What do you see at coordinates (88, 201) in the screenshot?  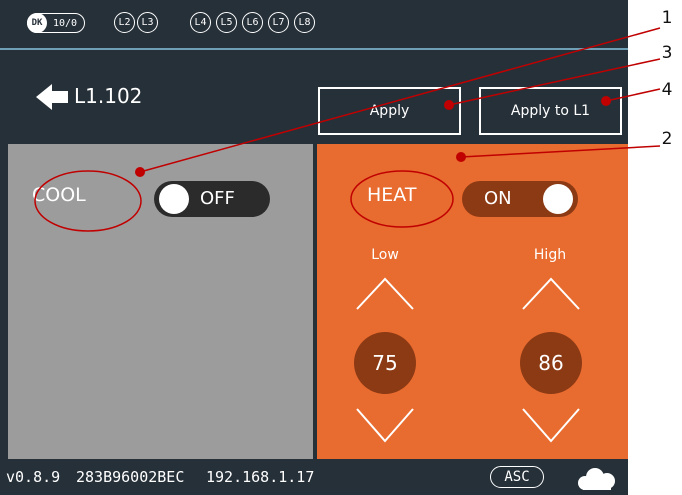 I see `cool-highlight-ellipse` at bounding box center [88, 201].